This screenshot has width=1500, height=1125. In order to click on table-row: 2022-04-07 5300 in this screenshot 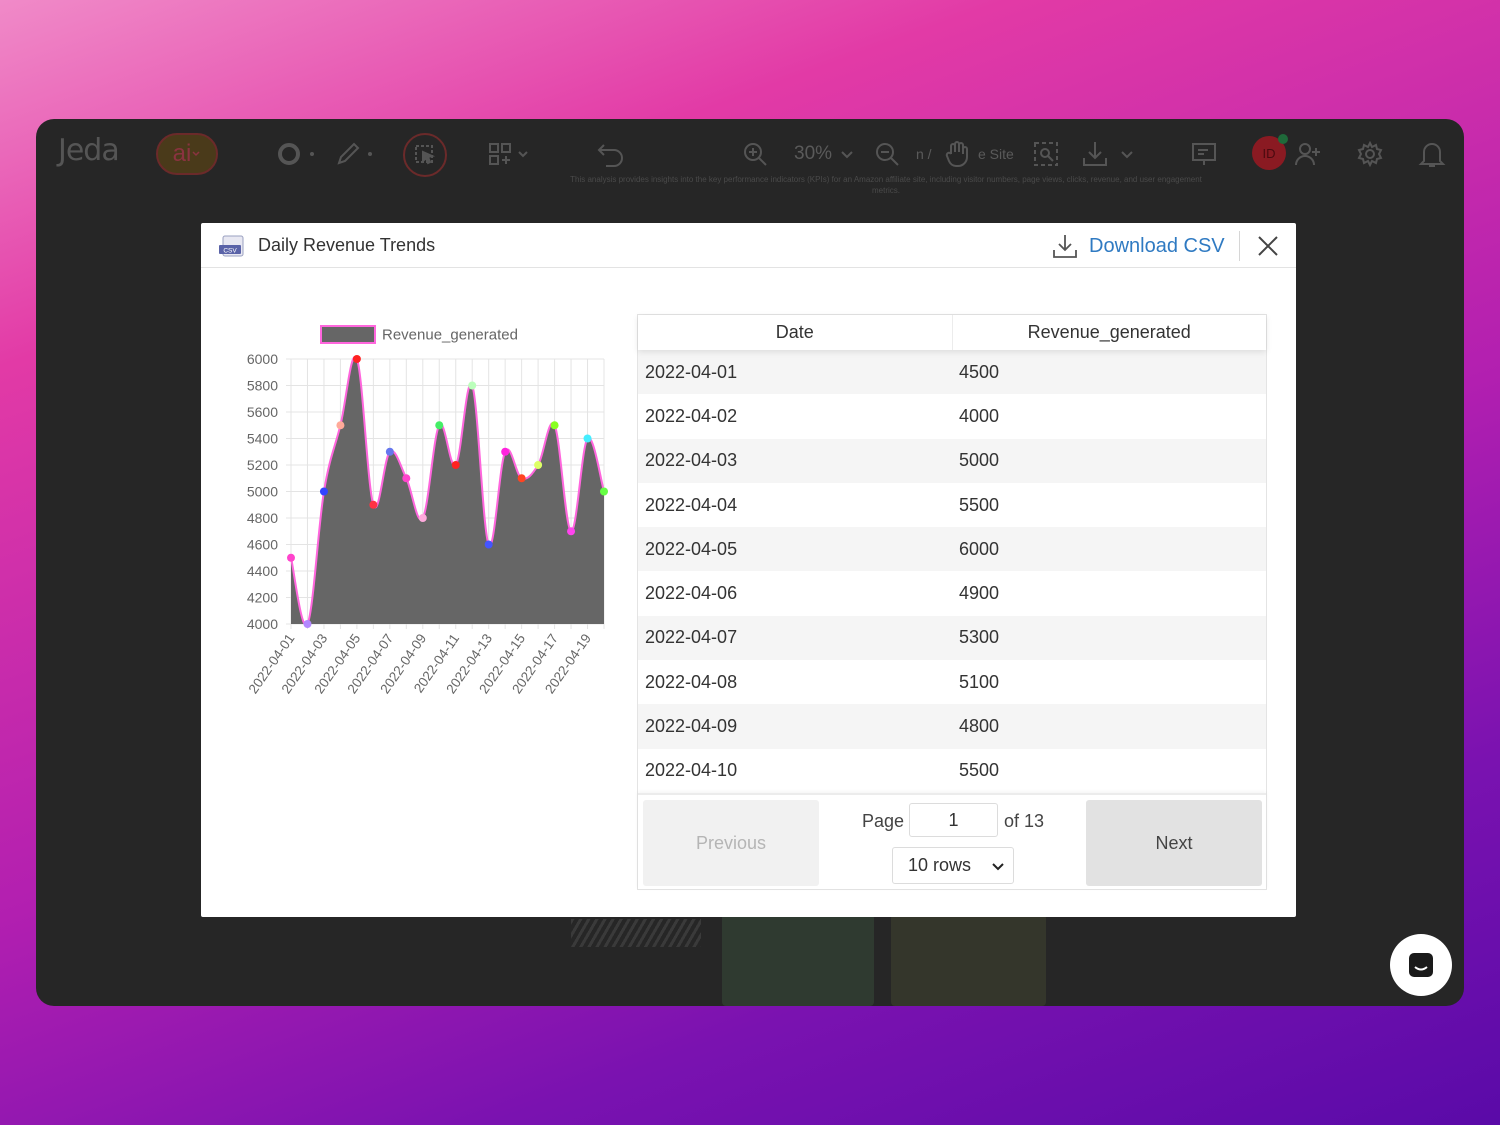, I will do `click(952, 638)`.